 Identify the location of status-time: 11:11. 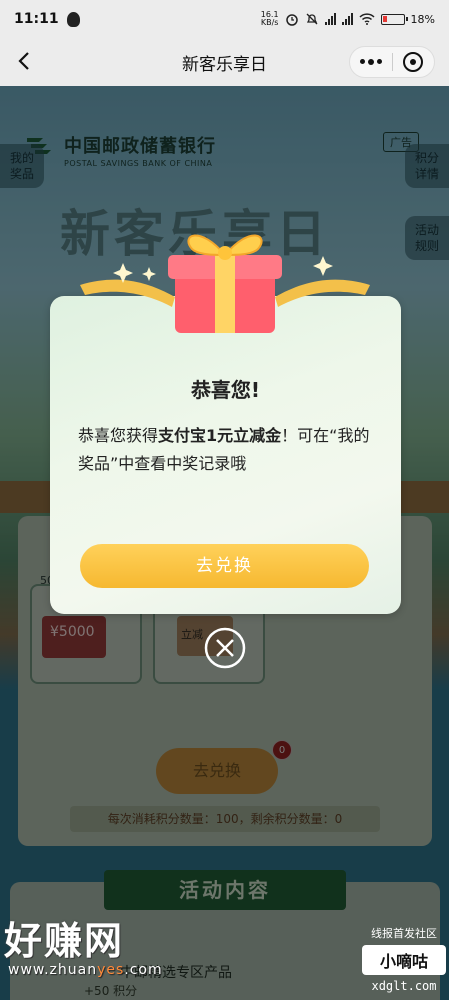
(36, 19).